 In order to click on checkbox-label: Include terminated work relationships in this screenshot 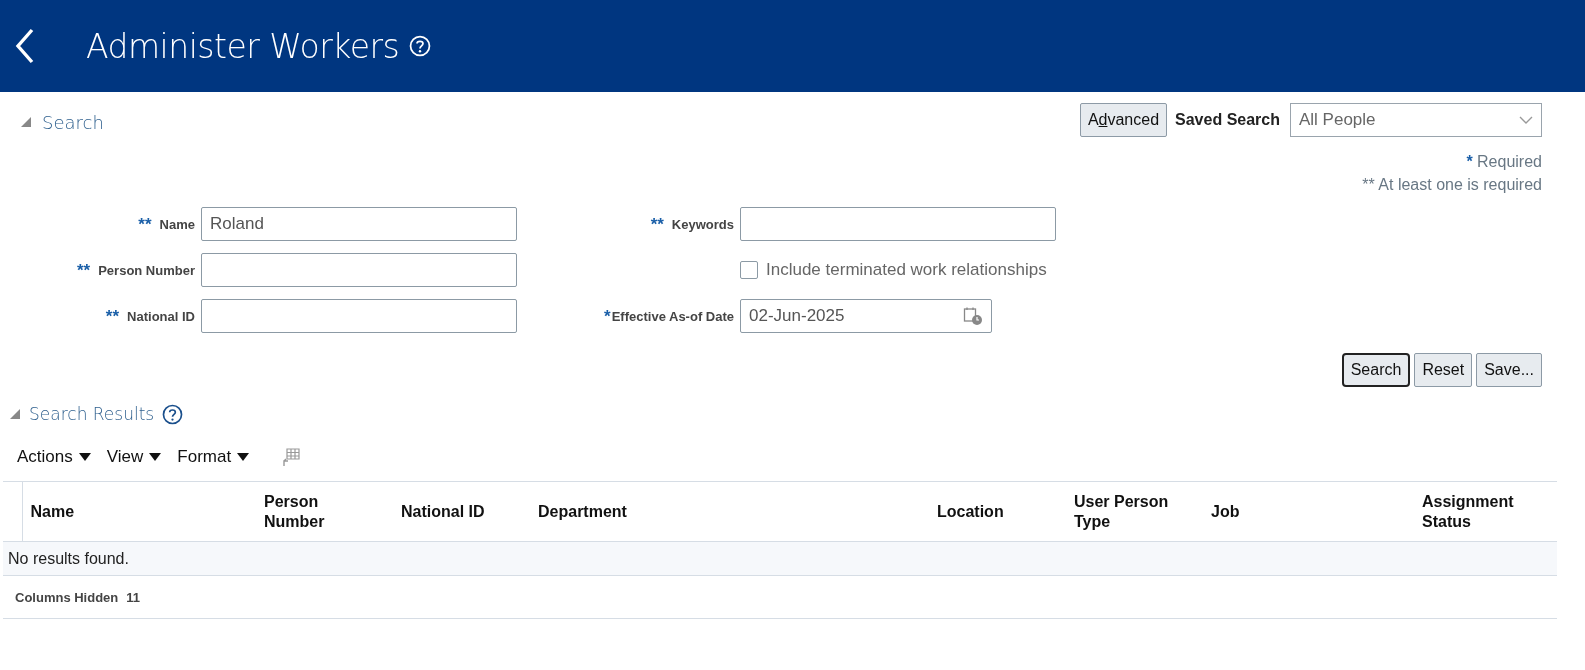, I will do `click(906, 270)`.